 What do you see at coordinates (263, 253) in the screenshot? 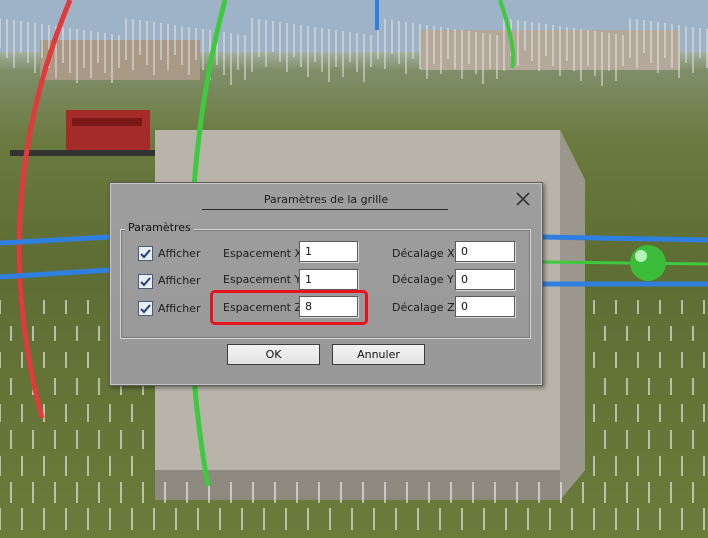
I see `spacing-x-label: Espacement X` at bounding box center [263, 253].